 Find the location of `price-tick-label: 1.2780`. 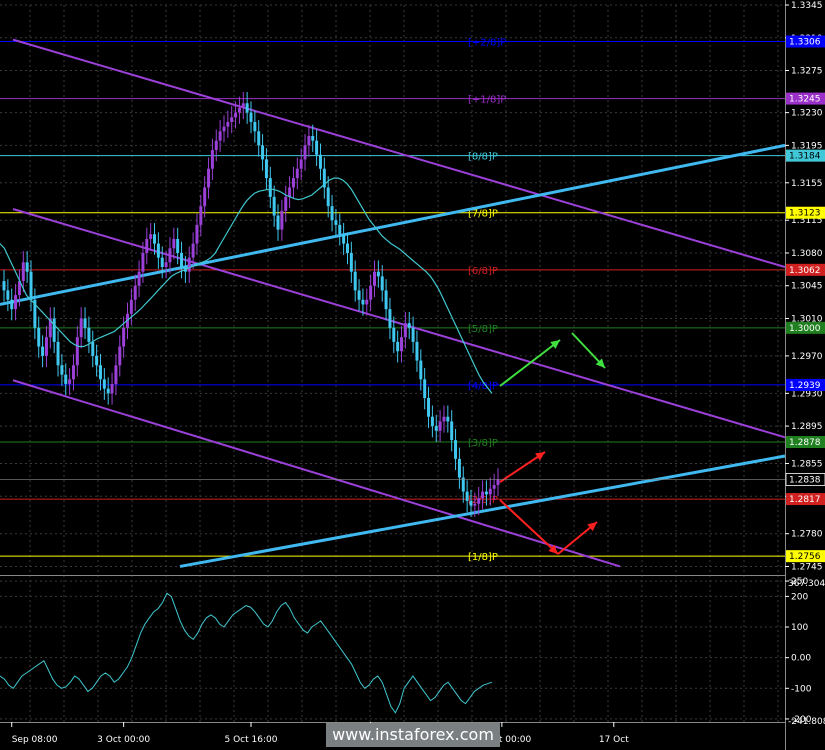

price-tick-label: 1.2780 is located at coordinates (807, 535).